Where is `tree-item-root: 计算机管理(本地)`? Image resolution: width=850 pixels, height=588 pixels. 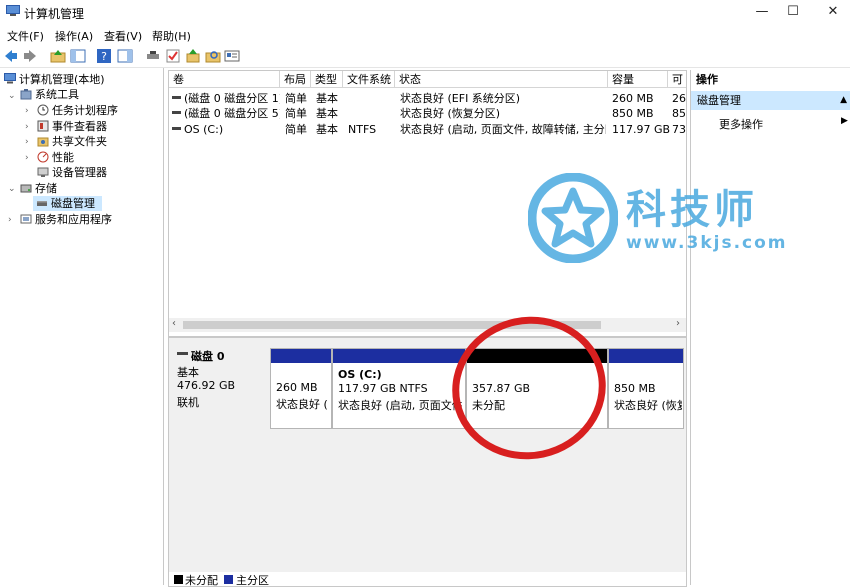 tree-item-root: 计算机管理(本地) is located at coordinates (54, 79).